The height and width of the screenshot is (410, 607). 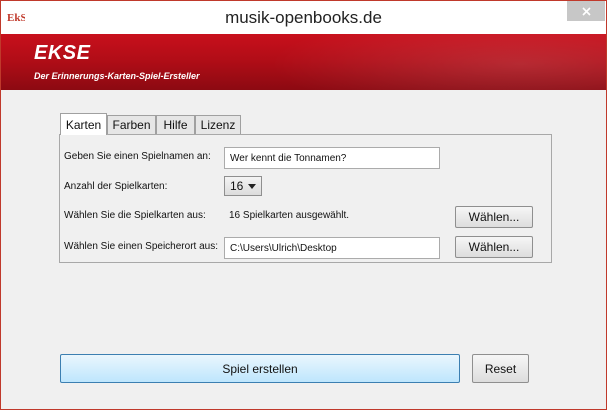 I want to click on cards-label: Wählen Sie die Spielkarten aus:, so click(x=135, y=215).